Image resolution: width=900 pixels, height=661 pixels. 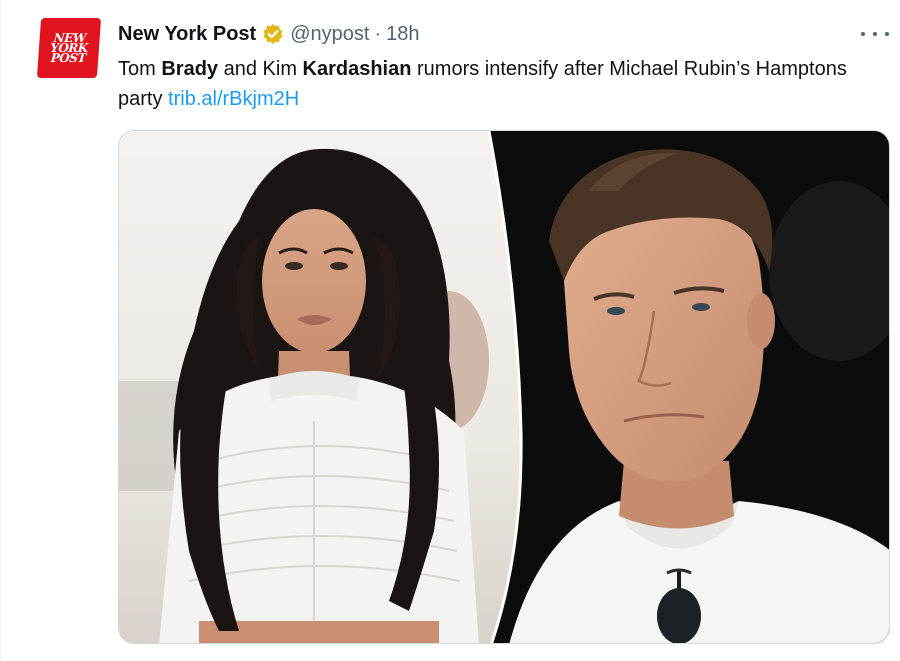 What do you see at coordinates (68, 58) in the screenshot?
I see `avatar-text-line: POST` at bounding box center [68, 58].